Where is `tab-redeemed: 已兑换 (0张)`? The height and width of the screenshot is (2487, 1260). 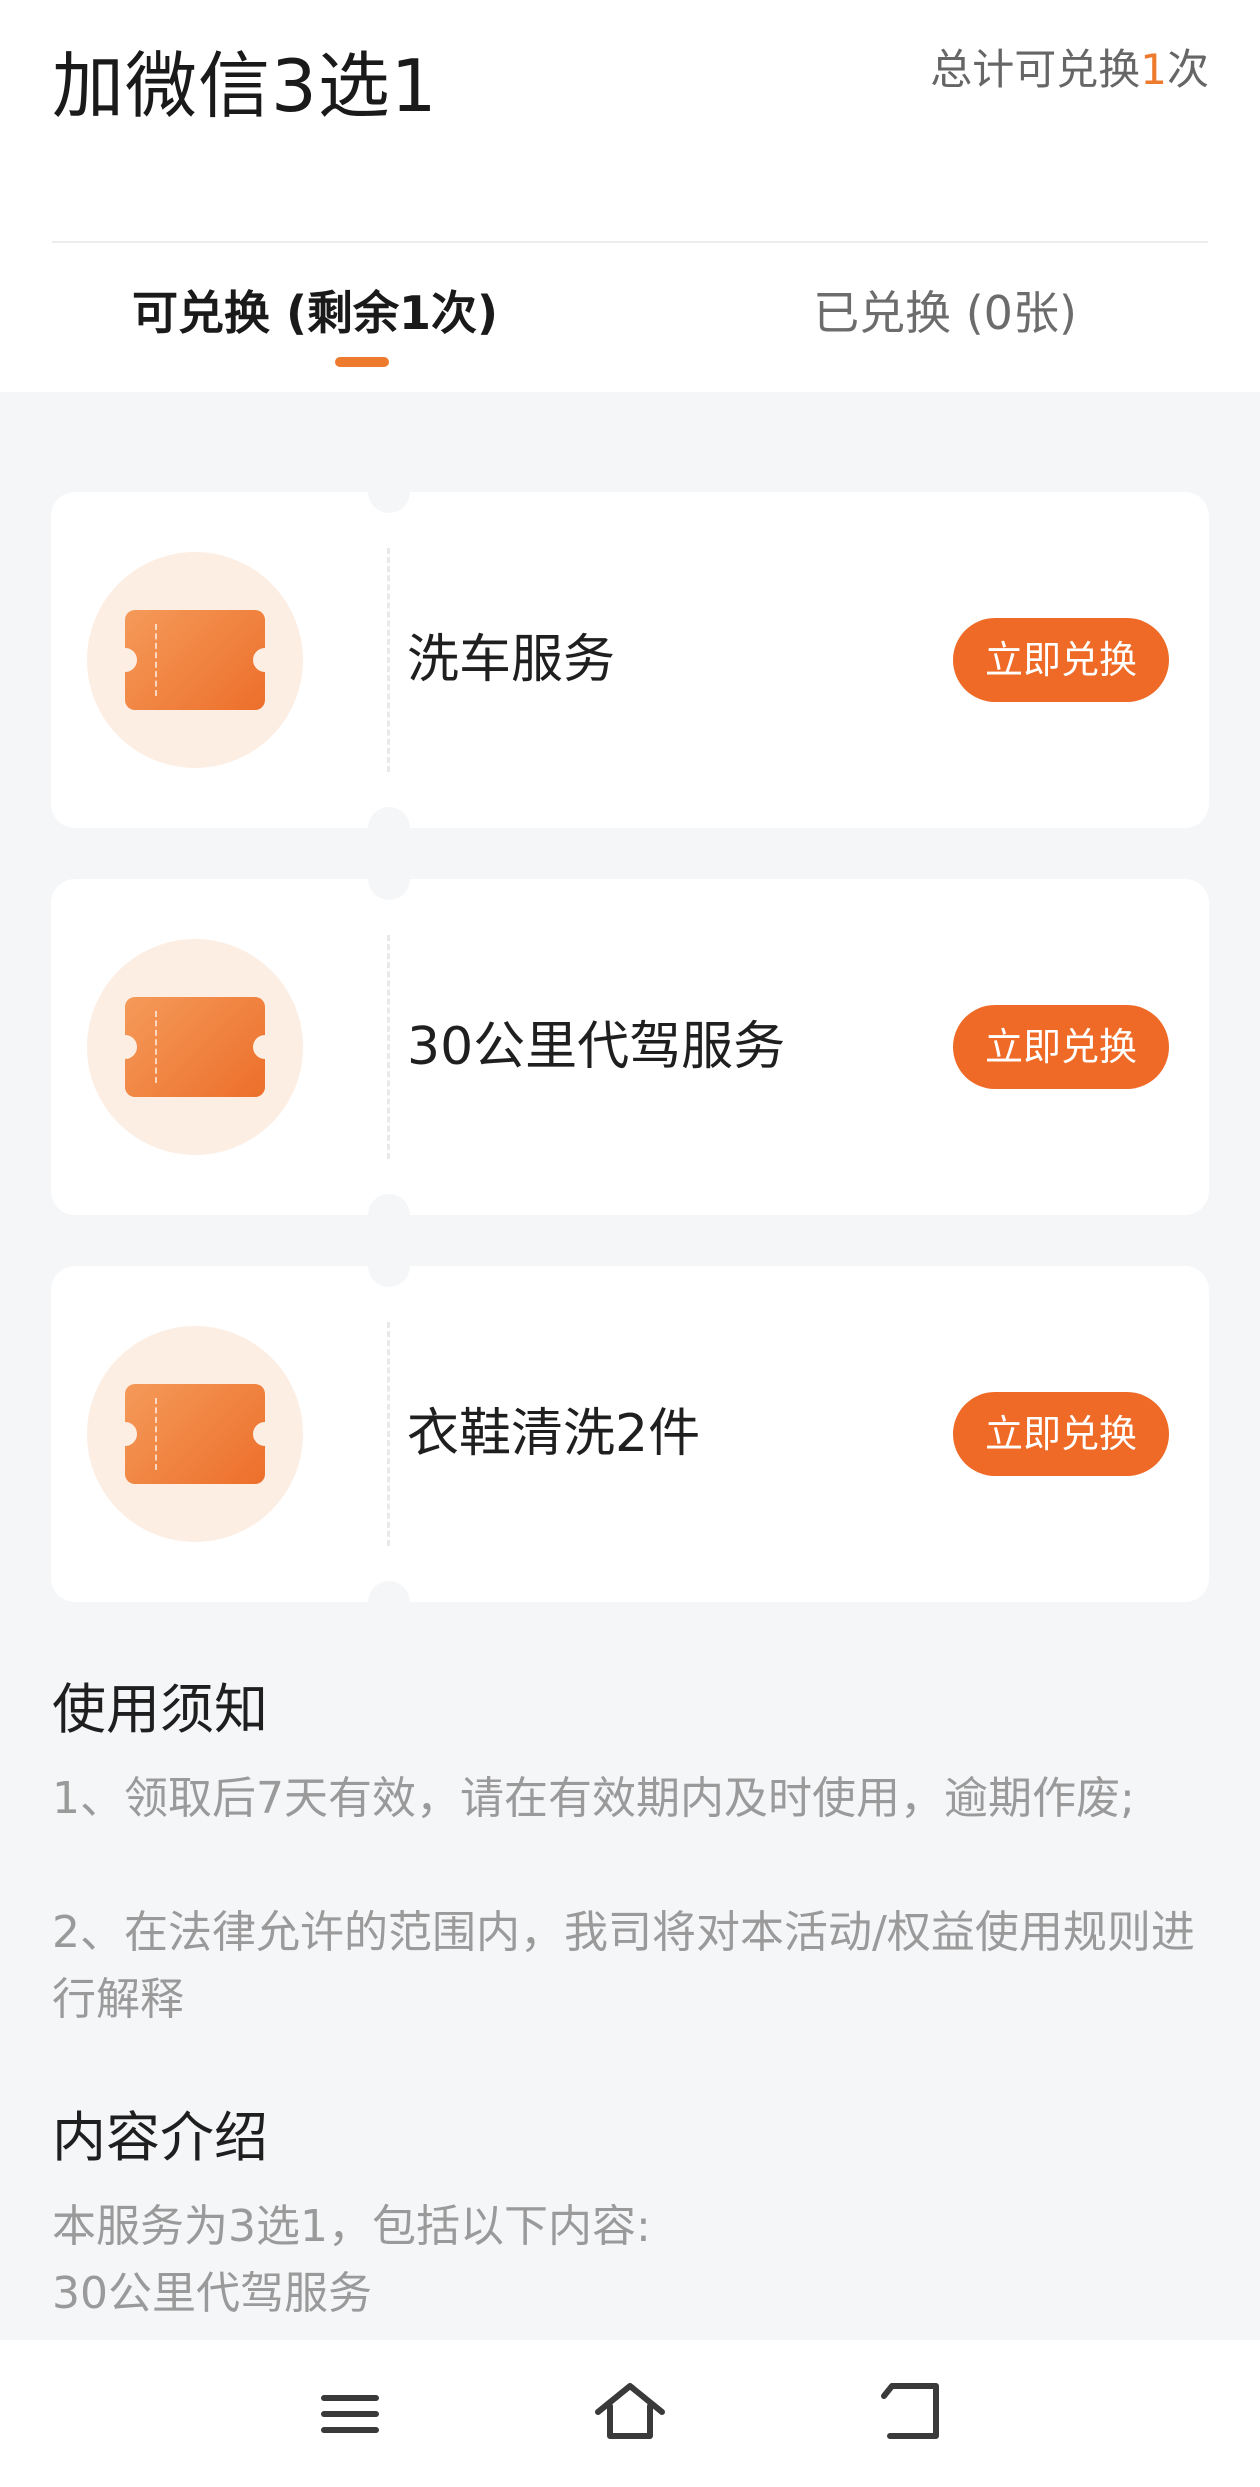 tab-redeemed: 已兑换 (0张) is located at coordinates (945, 313).